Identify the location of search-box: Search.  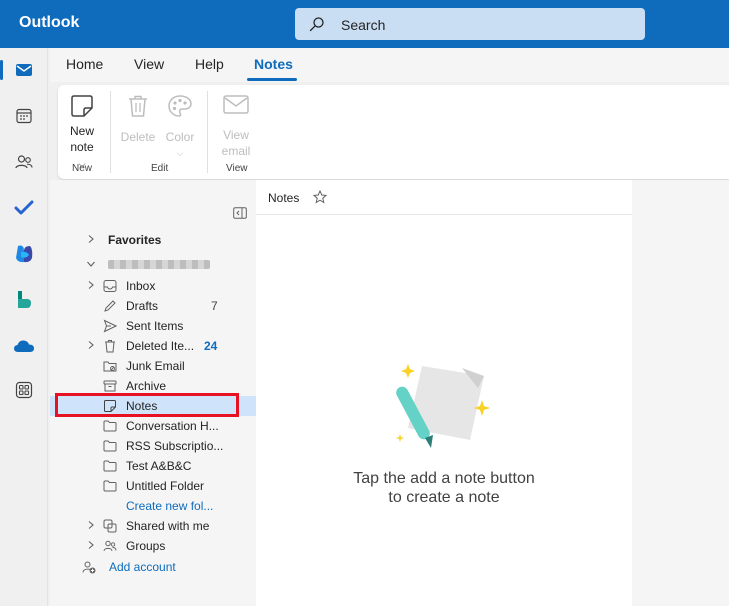
(470, 24).